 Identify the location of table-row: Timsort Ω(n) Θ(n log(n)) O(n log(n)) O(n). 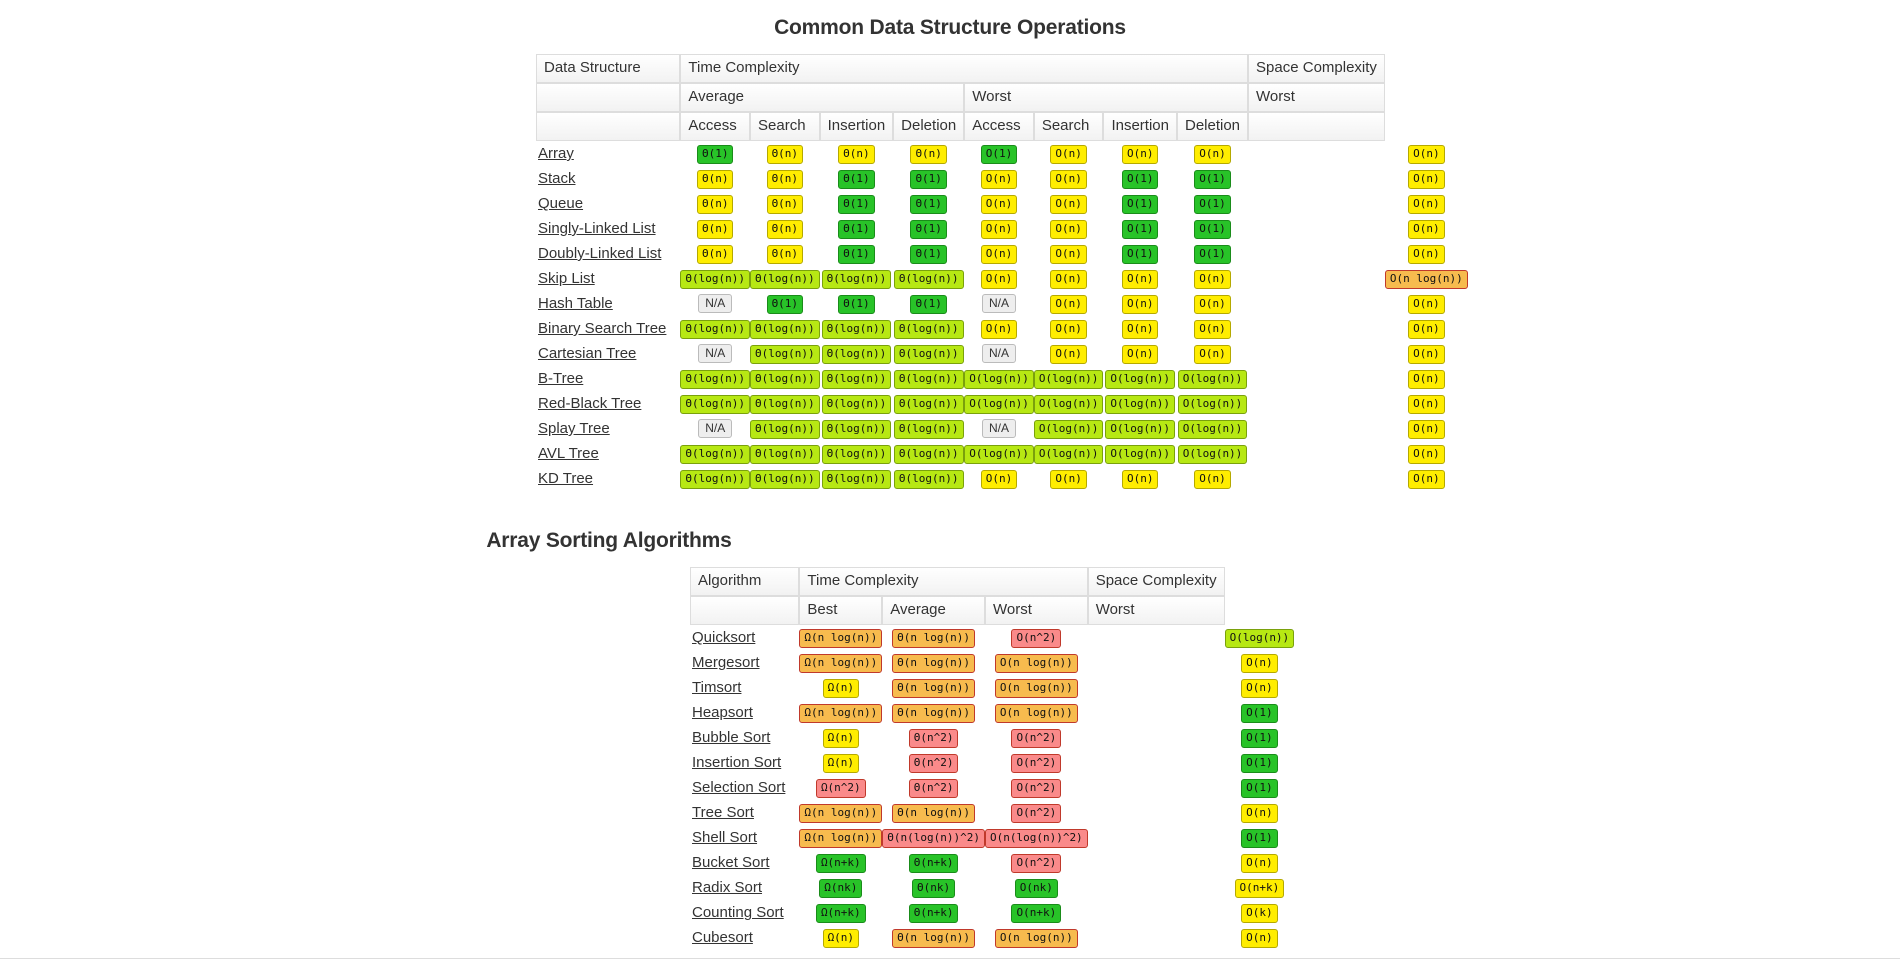
(992, 687).